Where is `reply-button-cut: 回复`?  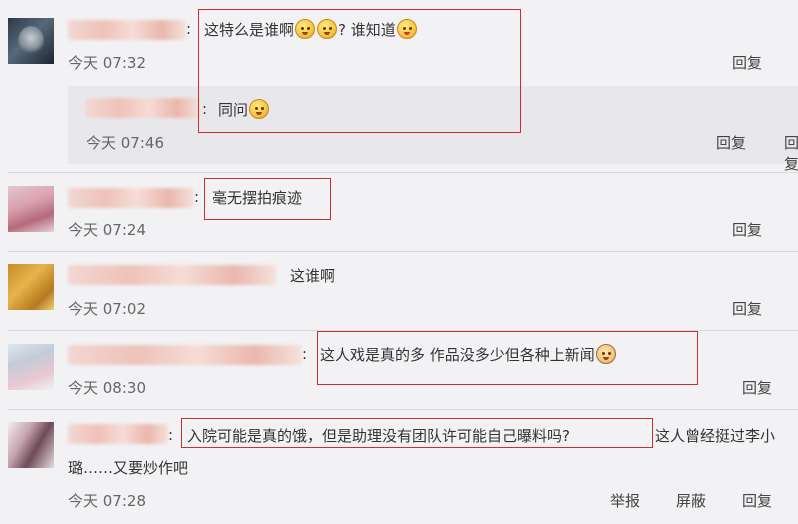 reply-button-cut: 回复 is located at coordinates (791, 153).